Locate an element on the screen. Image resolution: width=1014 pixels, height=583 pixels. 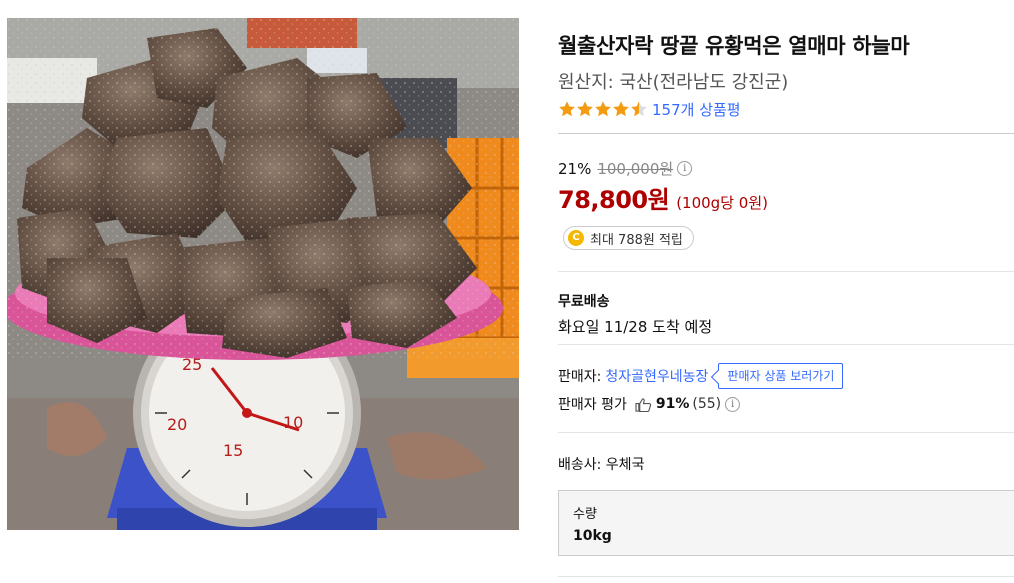
cashback-label: 최대 788원 적립 is located at coordinates (636, 240).